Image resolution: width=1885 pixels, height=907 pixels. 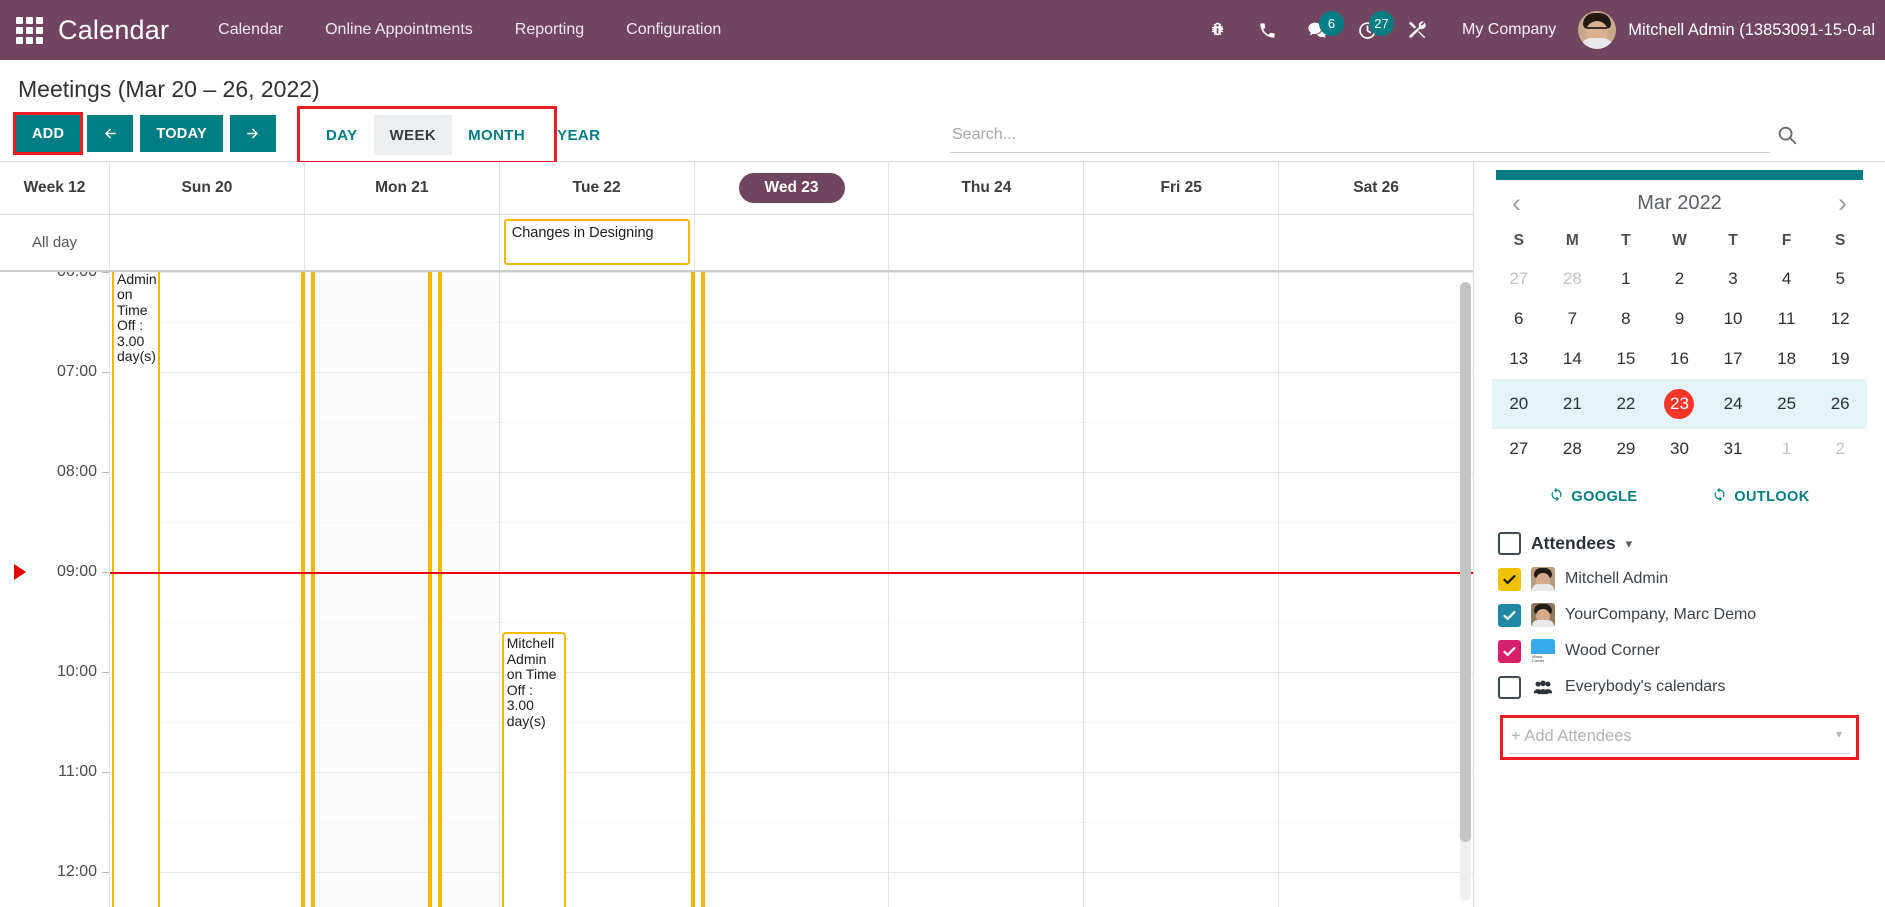 What do you see at coordinates (1376, 242) in the screenshot?
I see `all-day-cell-sat` at bounding box center [1376, 242].